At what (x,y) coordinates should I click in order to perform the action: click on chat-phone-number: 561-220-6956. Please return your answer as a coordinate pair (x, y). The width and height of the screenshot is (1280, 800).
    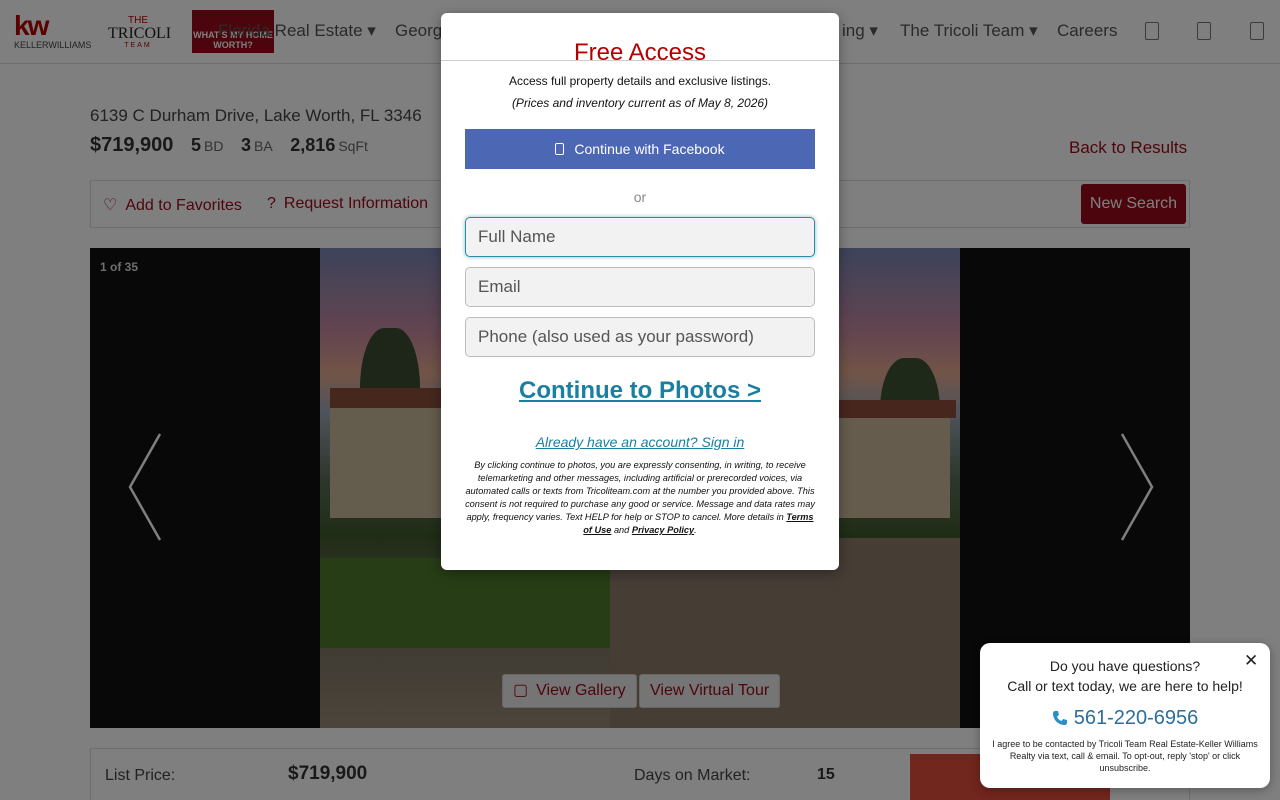
    Looking at the image, I should click on (1136, 718).